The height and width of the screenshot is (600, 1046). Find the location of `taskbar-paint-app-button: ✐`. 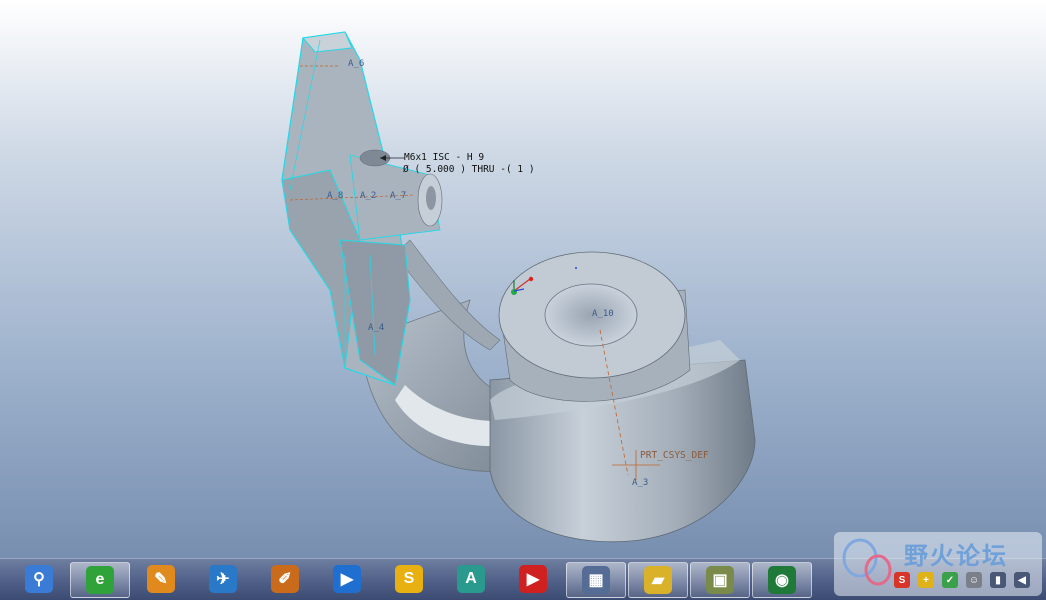

taskbar-paint-app-button: ✐ is located at coordinates (285, 579).